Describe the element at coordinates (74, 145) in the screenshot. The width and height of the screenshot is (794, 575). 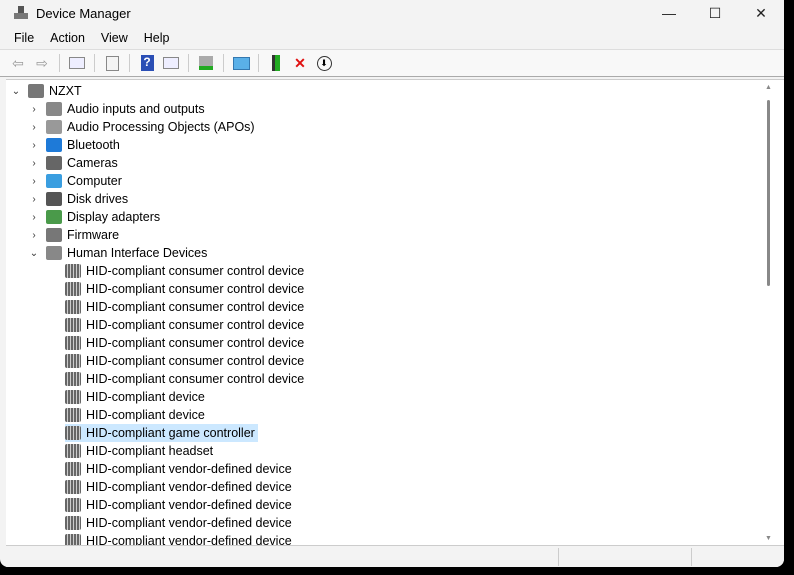
I see `tree-category-bluetooth: › Bluetooth` at that location.